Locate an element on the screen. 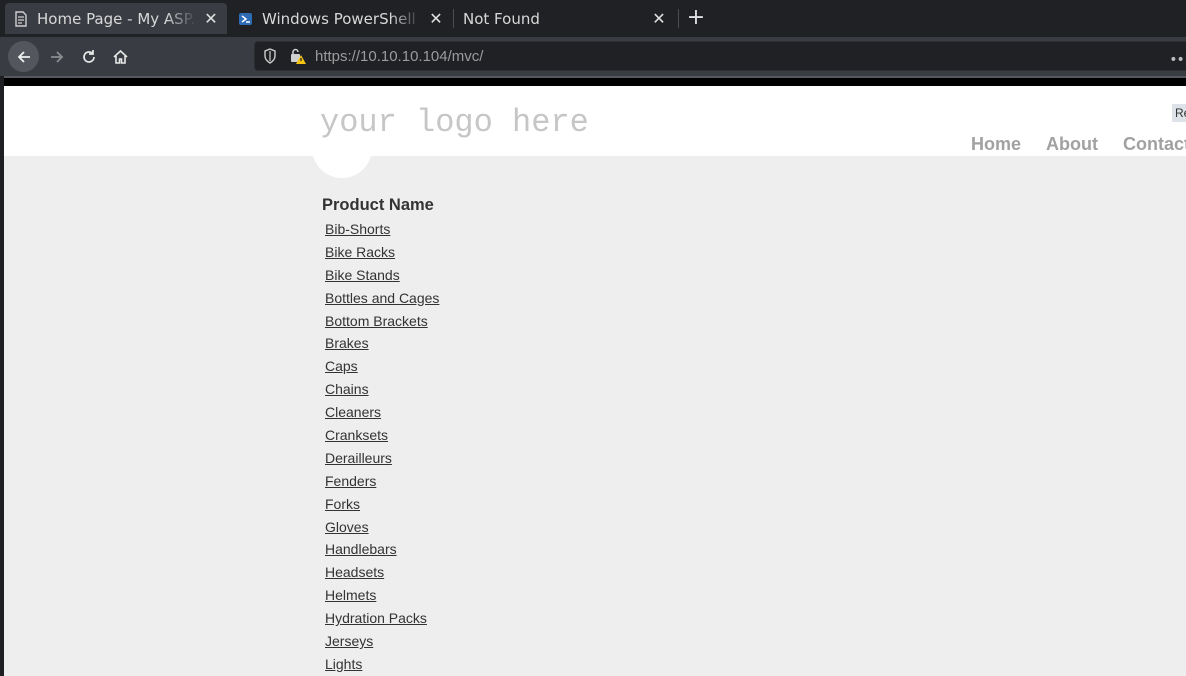  product-link: Jerseys is located at coordinates (349, 641).